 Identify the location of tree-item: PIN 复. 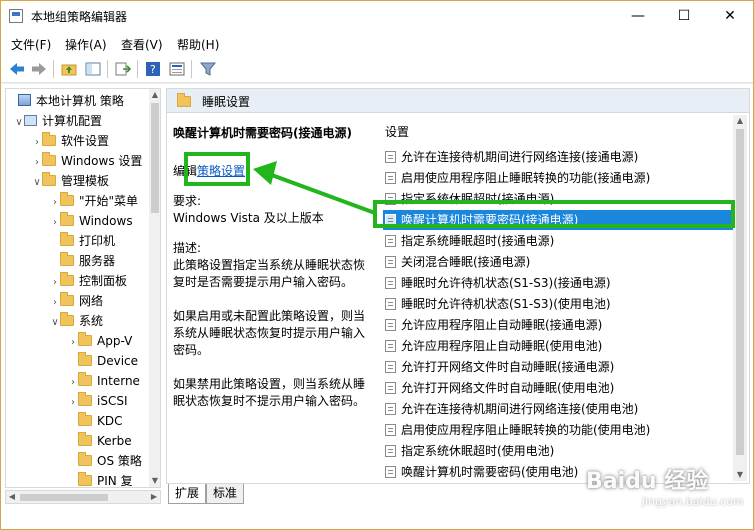
(100, 479).